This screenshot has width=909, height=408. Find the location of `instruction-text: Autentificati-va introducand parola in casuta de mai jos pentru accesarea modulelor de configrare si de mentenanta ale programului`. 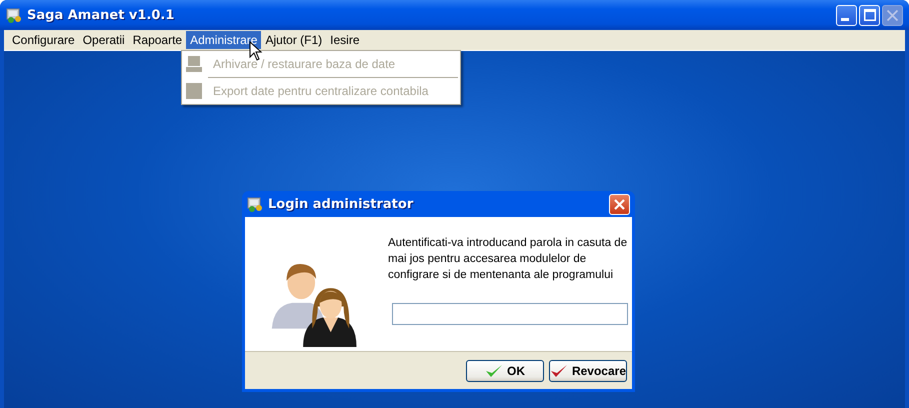

instruction-text: Autentificati-va introducand parola in casuta de mai jos pentru accesarea modulelor de configrare si de mentenanta ale programului is located at coordinates (508, 259).